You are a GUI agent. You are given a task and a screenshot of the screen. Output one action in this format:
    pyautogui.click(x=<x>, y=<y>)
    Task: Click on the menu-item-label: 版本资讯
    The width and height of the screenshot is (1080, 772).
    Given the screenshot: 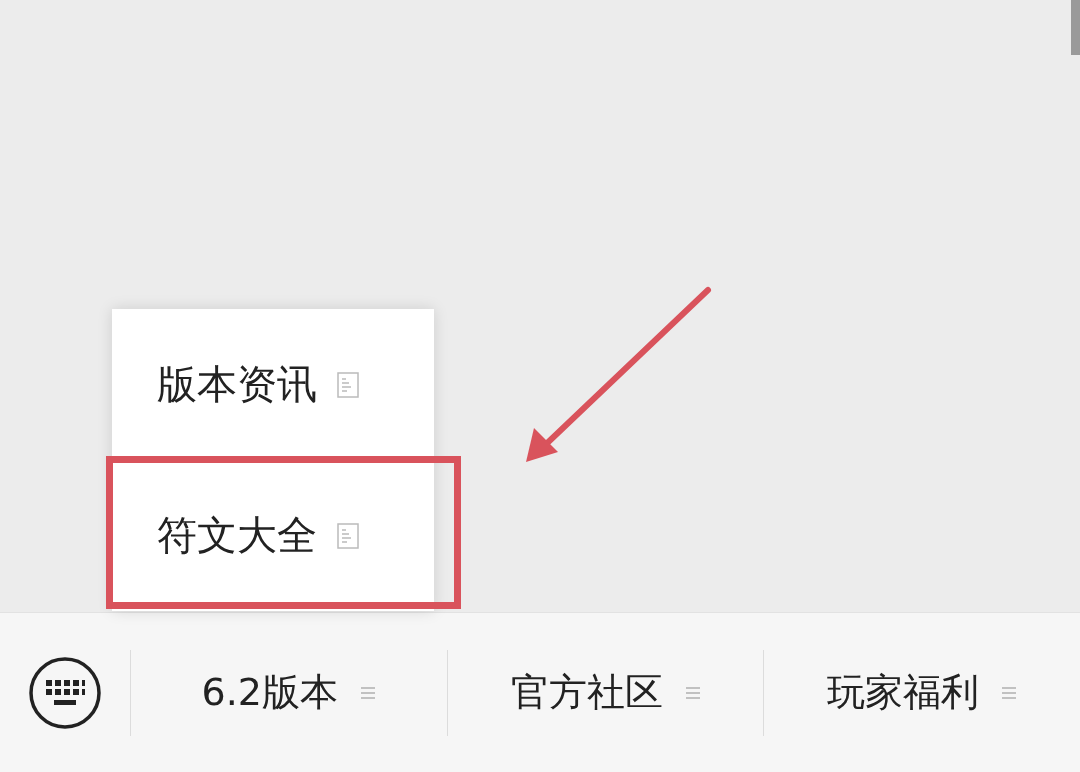 What is the action you would take?
    pyautogui.click(x=237, y=384)
    